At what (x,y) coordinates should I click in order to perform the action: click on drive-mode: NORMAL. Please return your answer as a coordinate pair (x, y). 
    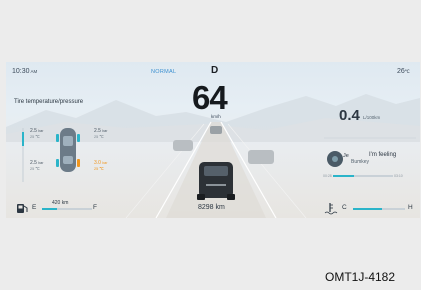
    Looking at the image, I should click on (164, 72).